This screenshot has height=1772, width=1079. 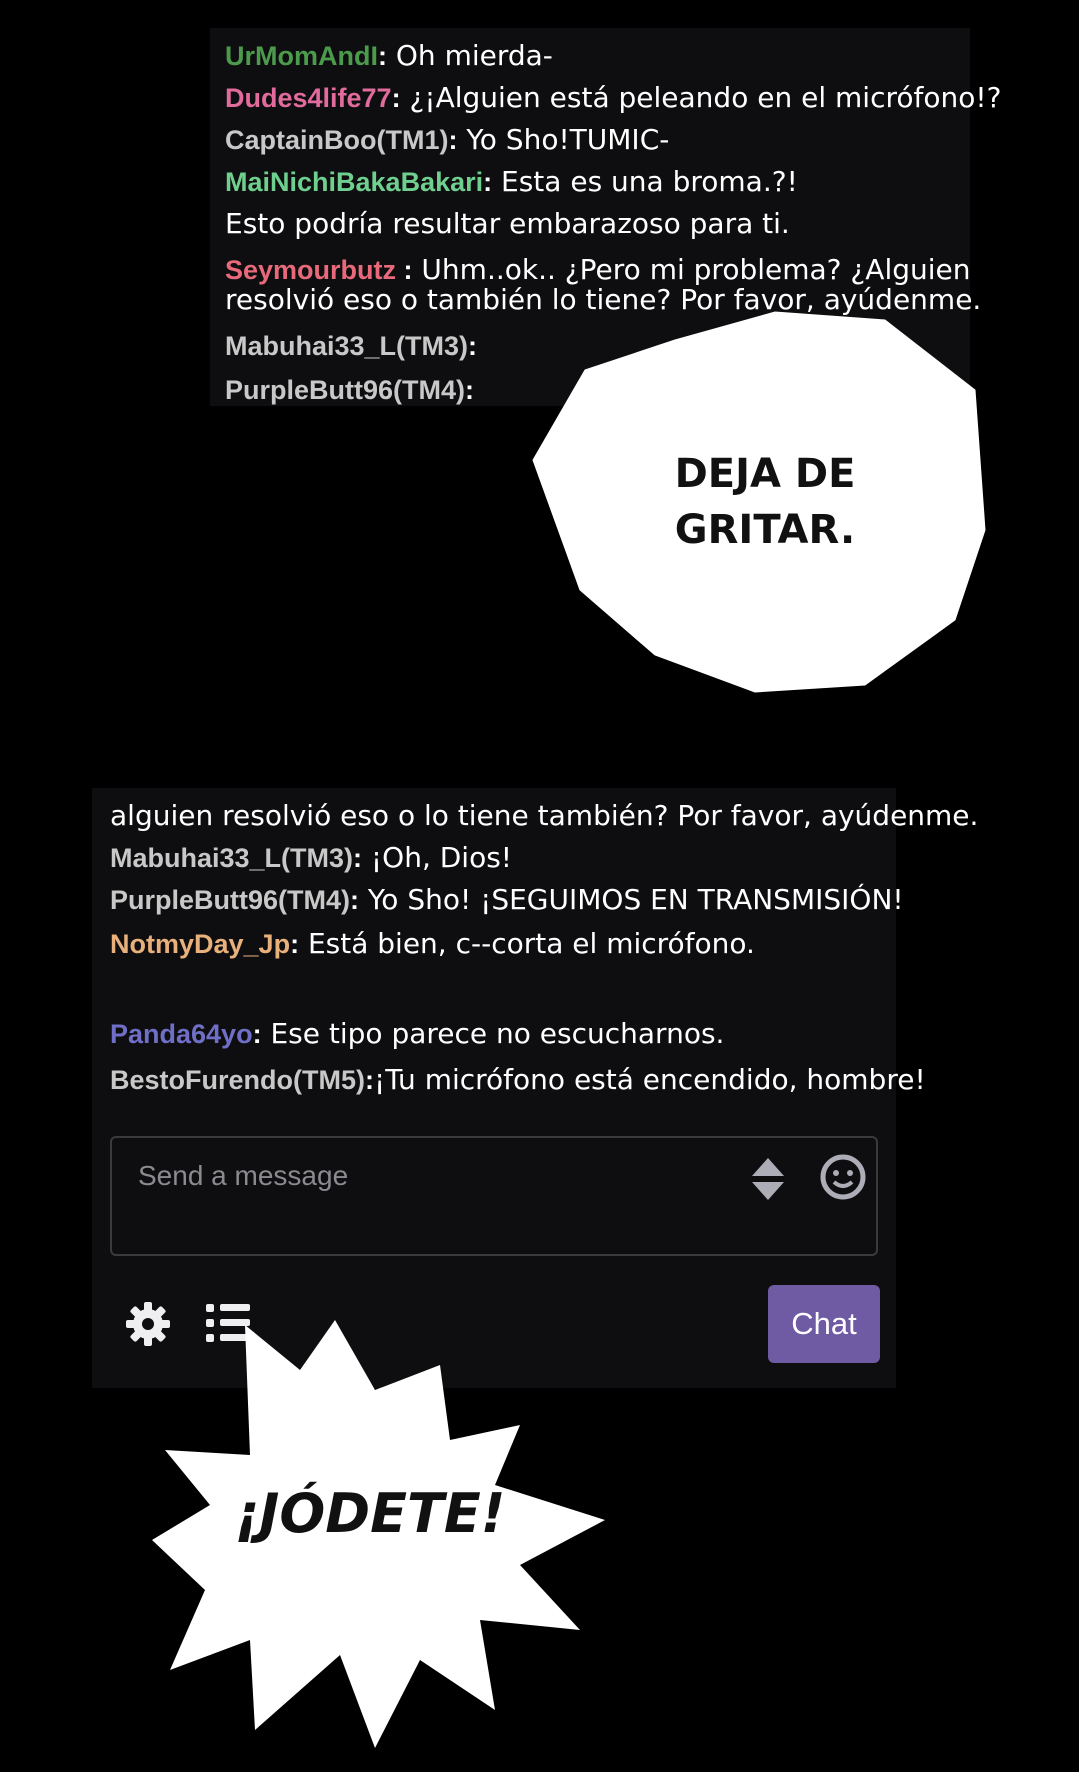 What do you see at coordinates (824, 1324) in the screenshot?
I see `chat-button: Chat` at bounding box center [824, 1324].